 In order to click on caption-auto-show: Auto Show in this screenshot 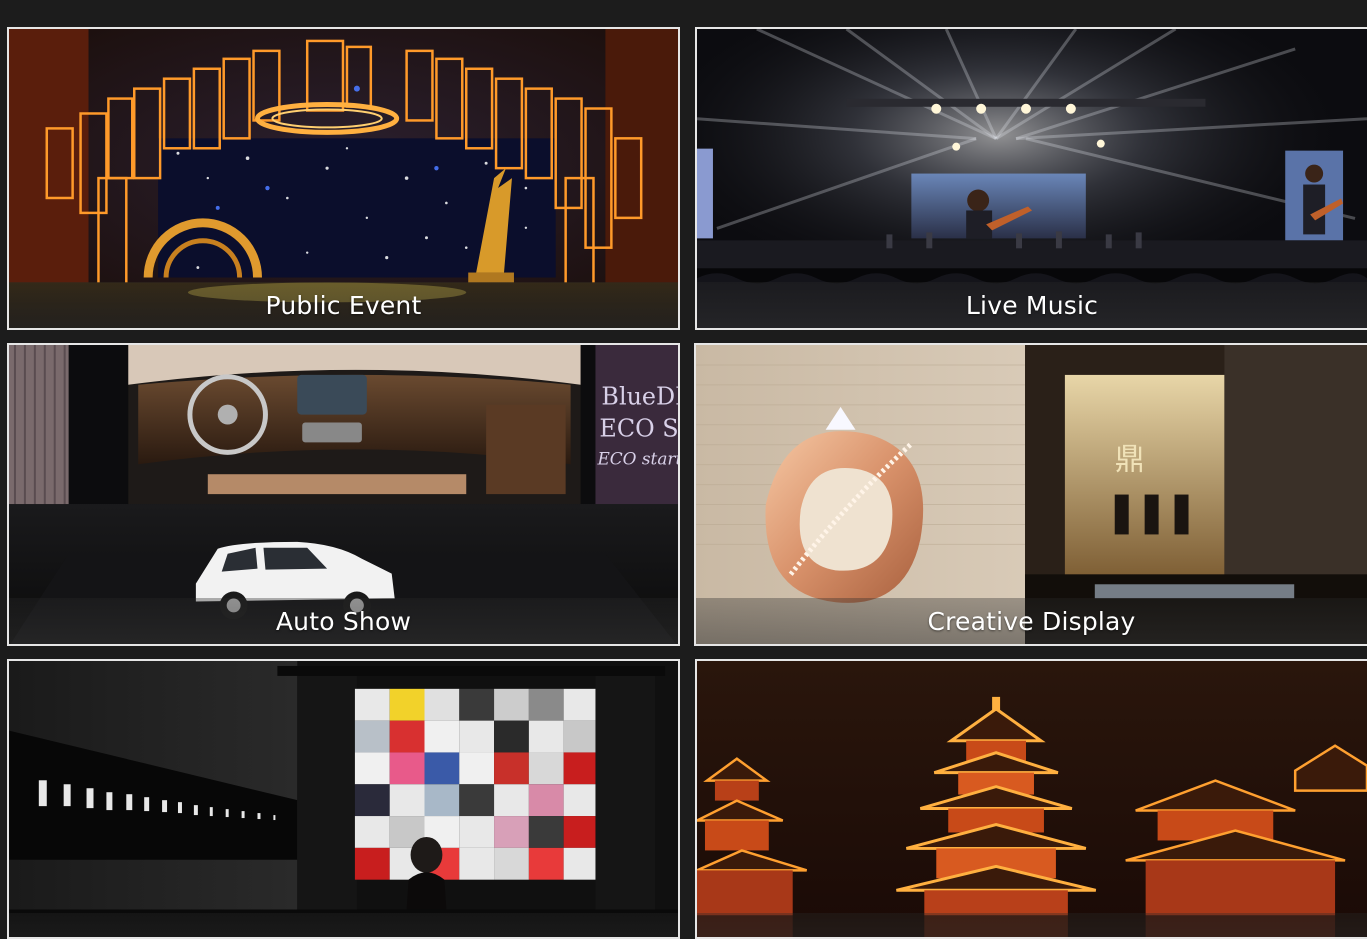, I will do `click(343, 621)`.